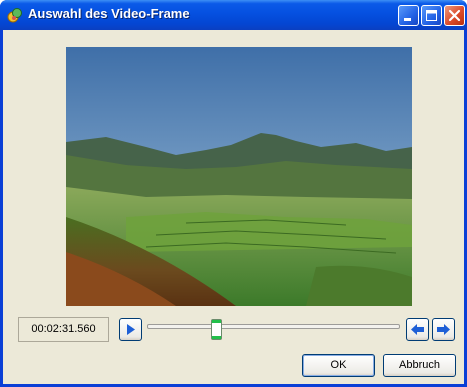 The image size is (467, 387). What do you see at coordinates (407, 19) in the screenshot?
I see `minimize-icon` at bounding box center [407, 19].